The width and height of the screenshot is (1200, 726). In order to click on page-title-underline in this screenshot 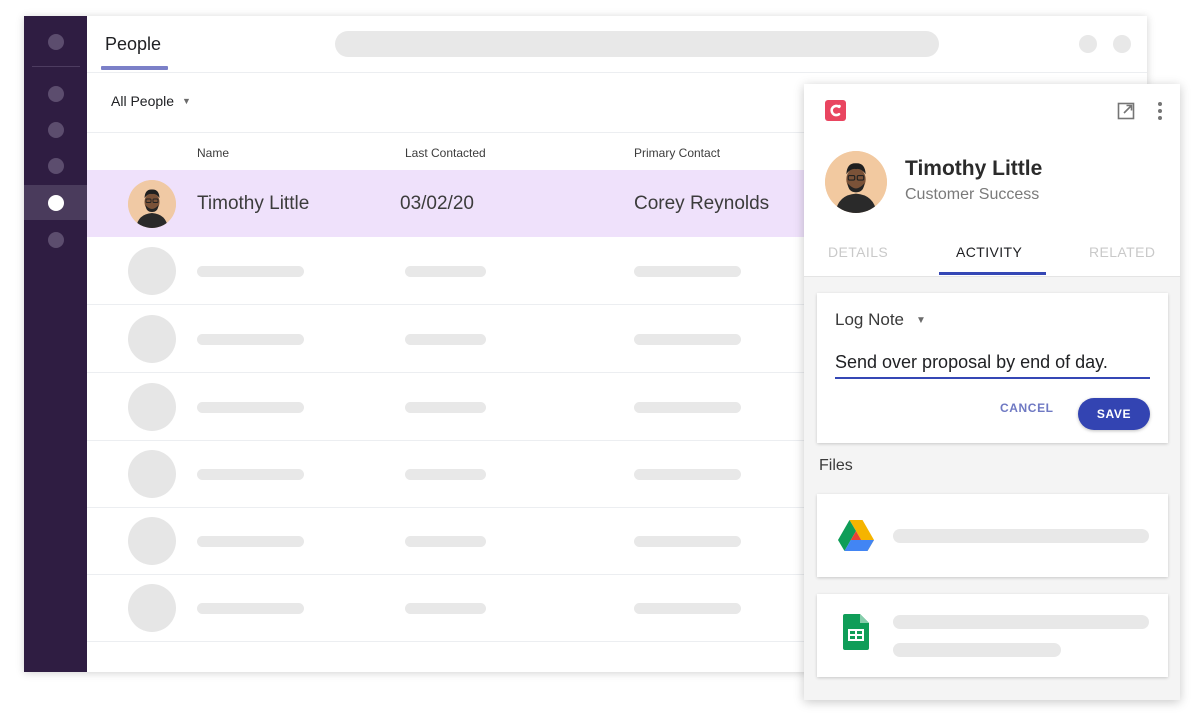, I will do `click(134, 68)`.